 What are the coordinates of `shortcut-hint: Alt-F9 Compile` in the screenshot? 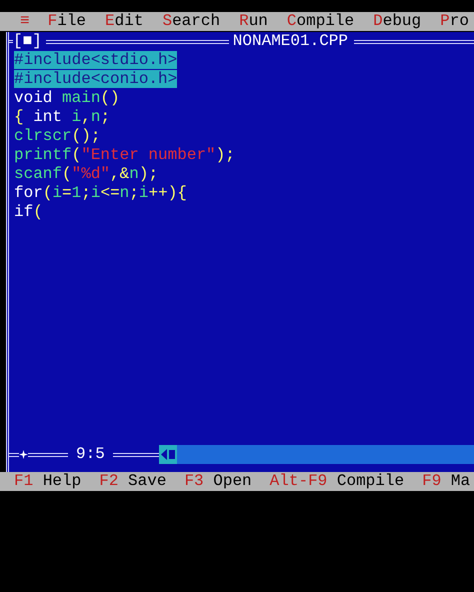 It's located at (337, 481).